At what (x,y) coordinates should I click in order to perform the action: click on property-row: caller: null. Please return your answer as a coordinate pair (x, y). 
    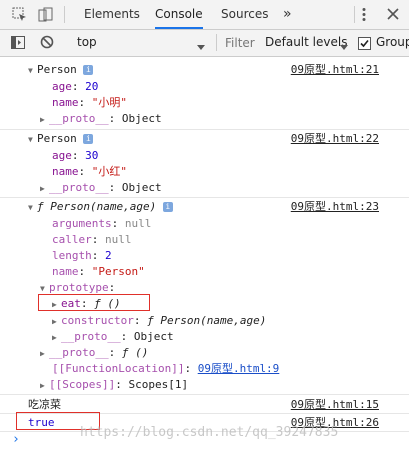
    Looking at the image, I should click on (92, 239).